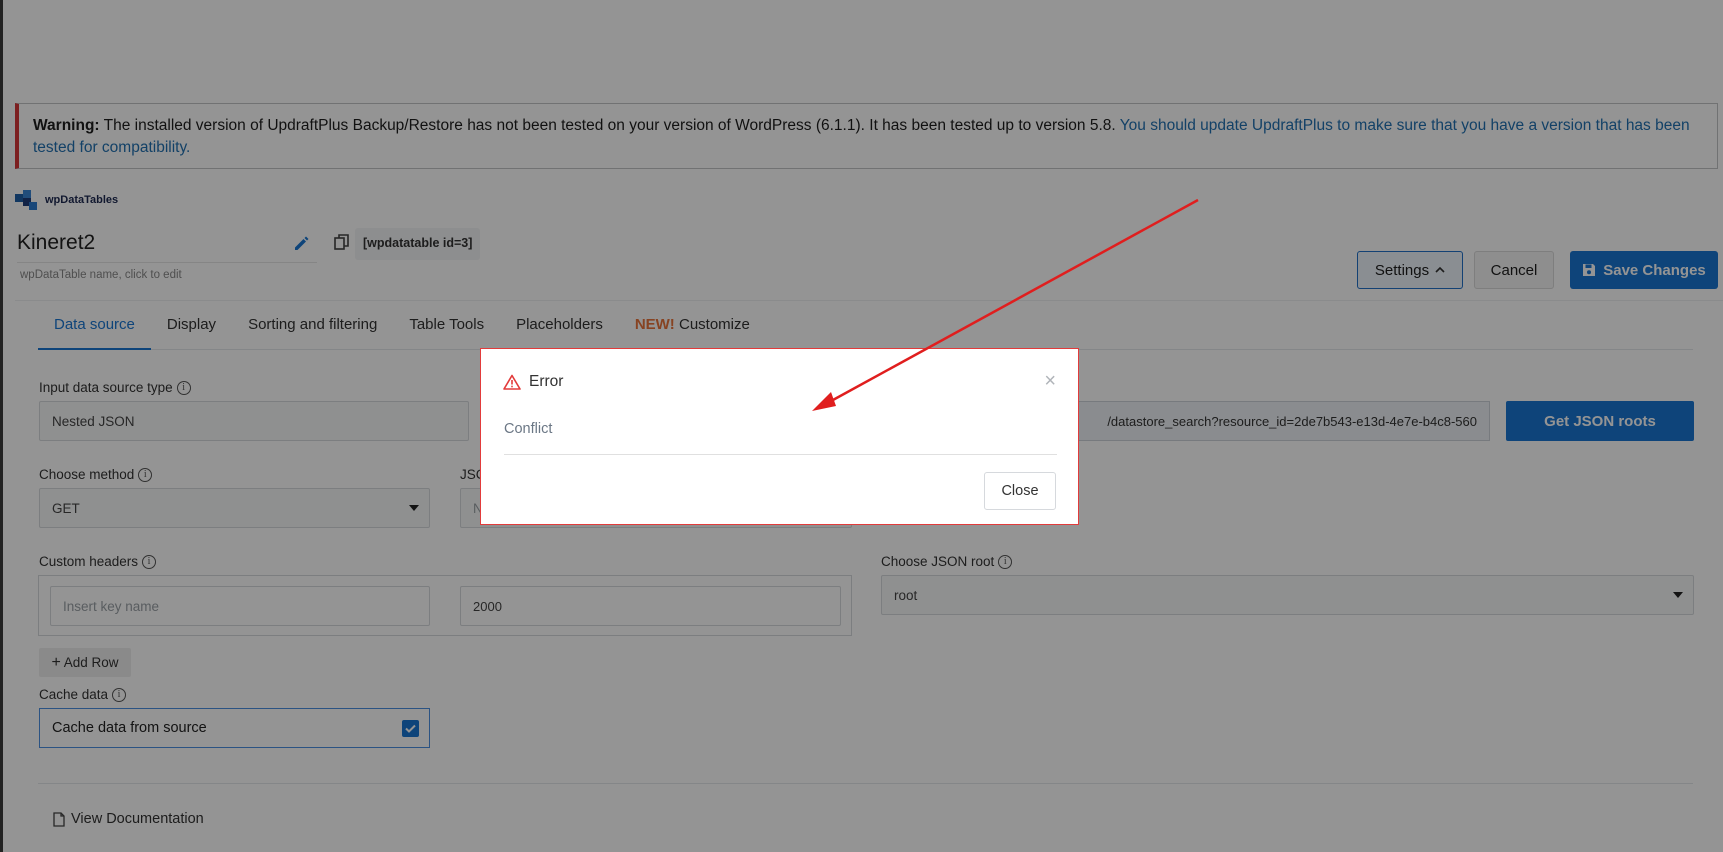 The image size is (1723, 852). I want to click on modal-title-text: Error, so click(546, 381).